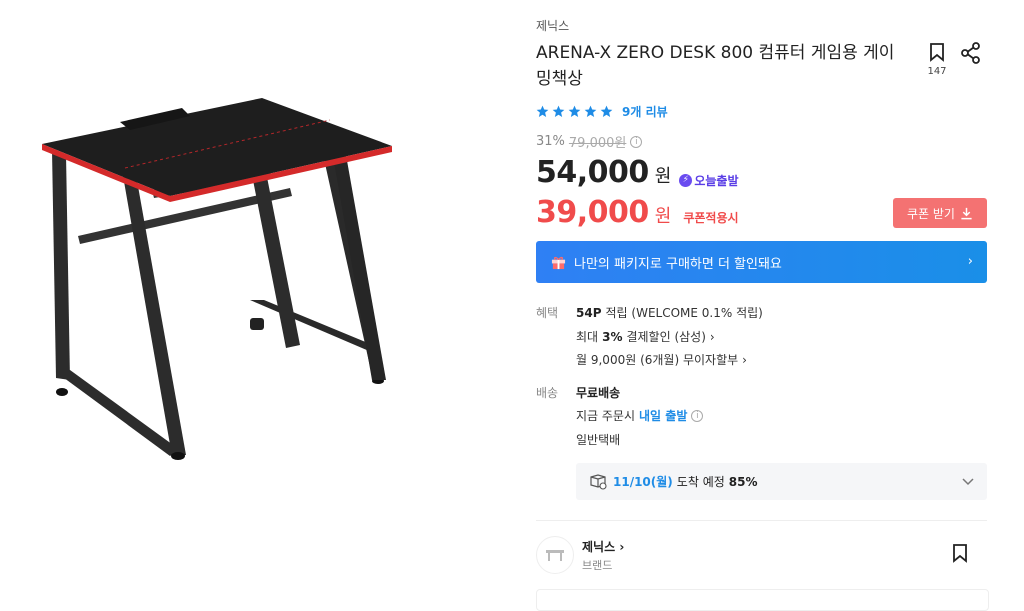 The image size is (1024, 611). I want to click on discount-rate: 31%, so click(550, 141).